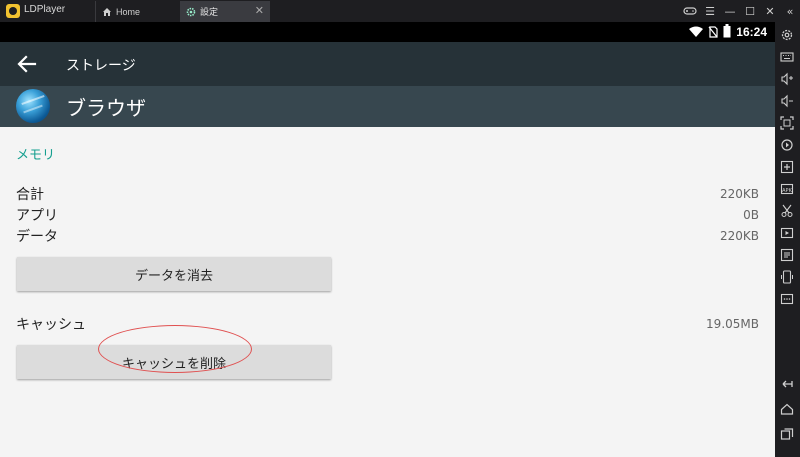  I want to click on battery-icon, so click(727, 32).